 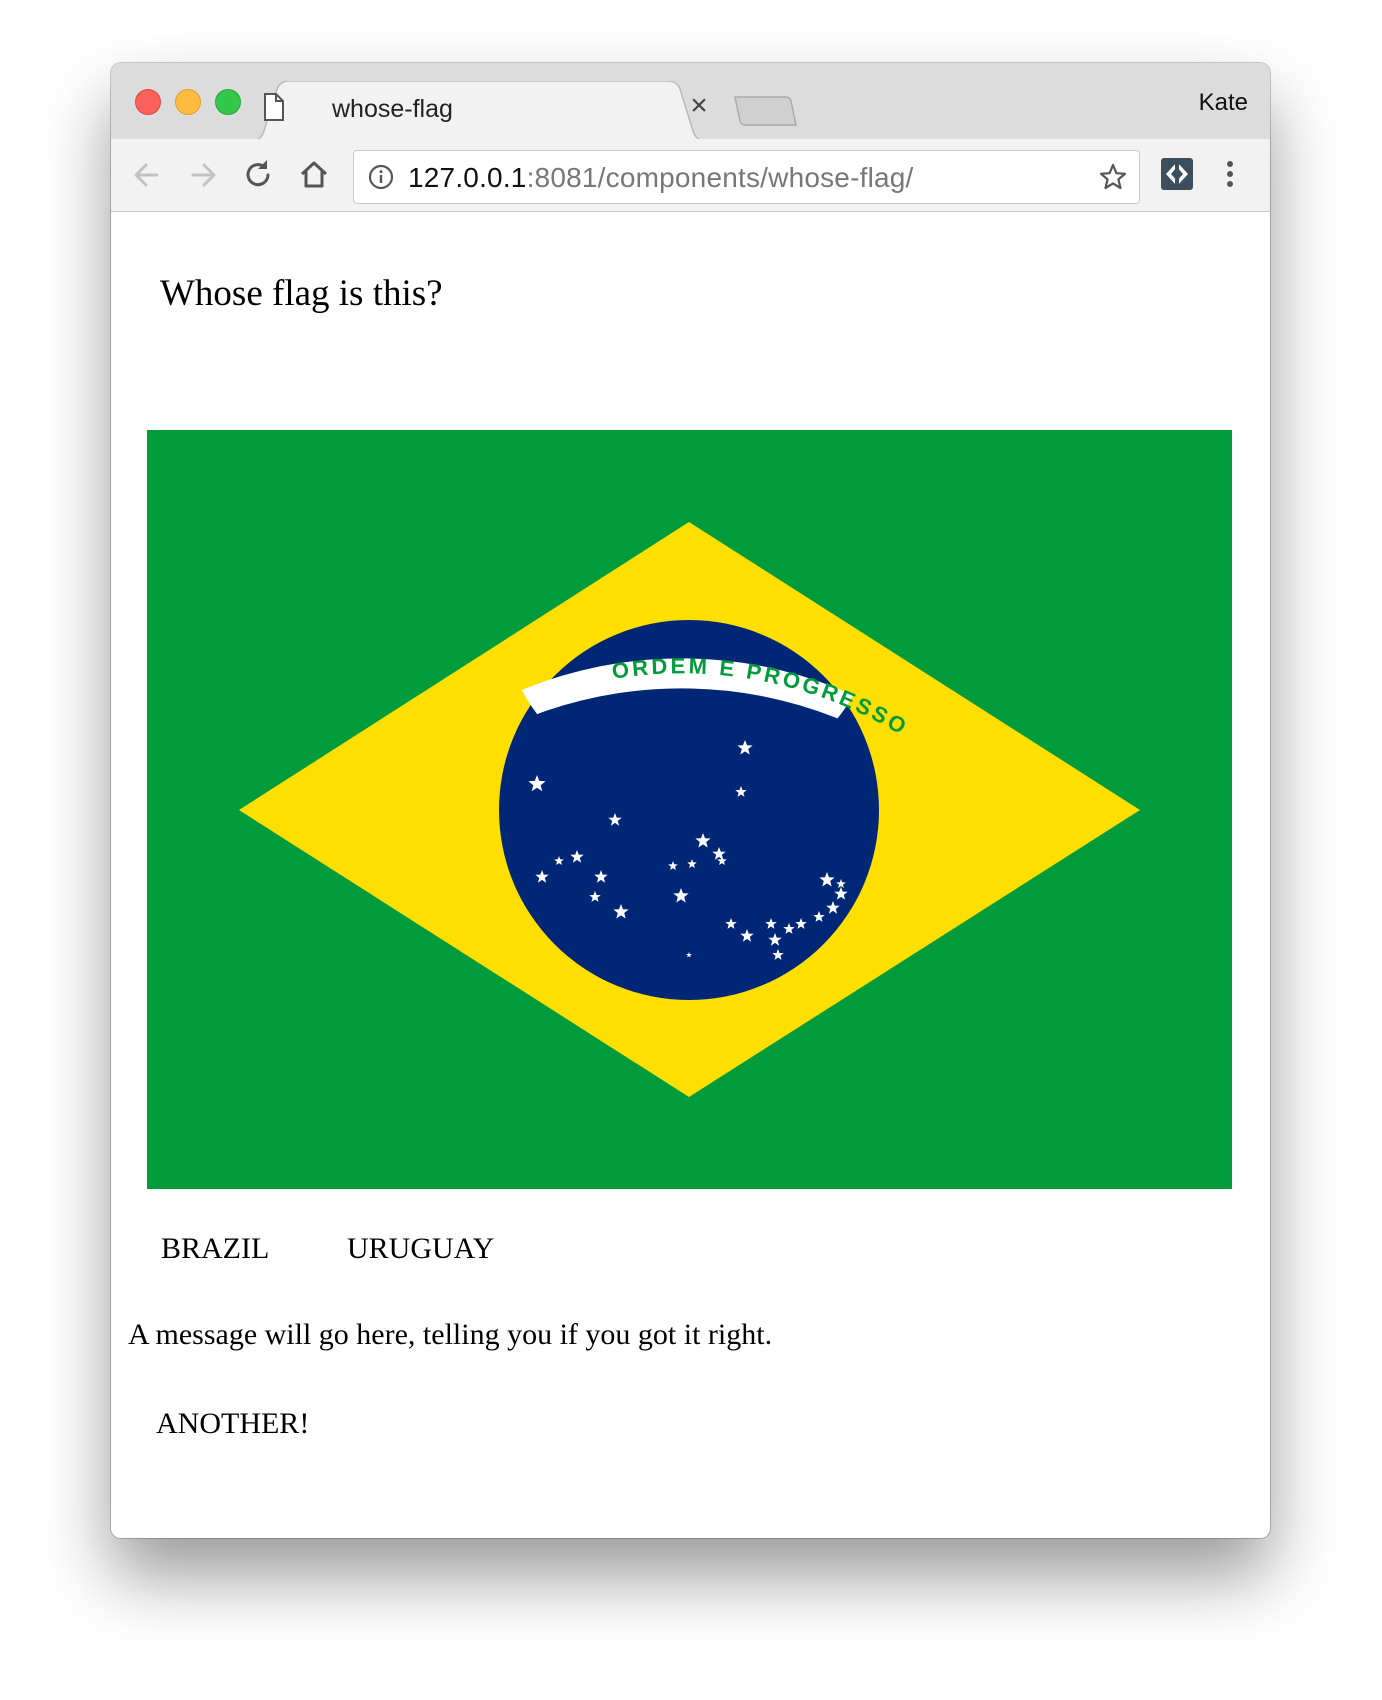 I want to click on home-icon, so click(x=314, y=175).